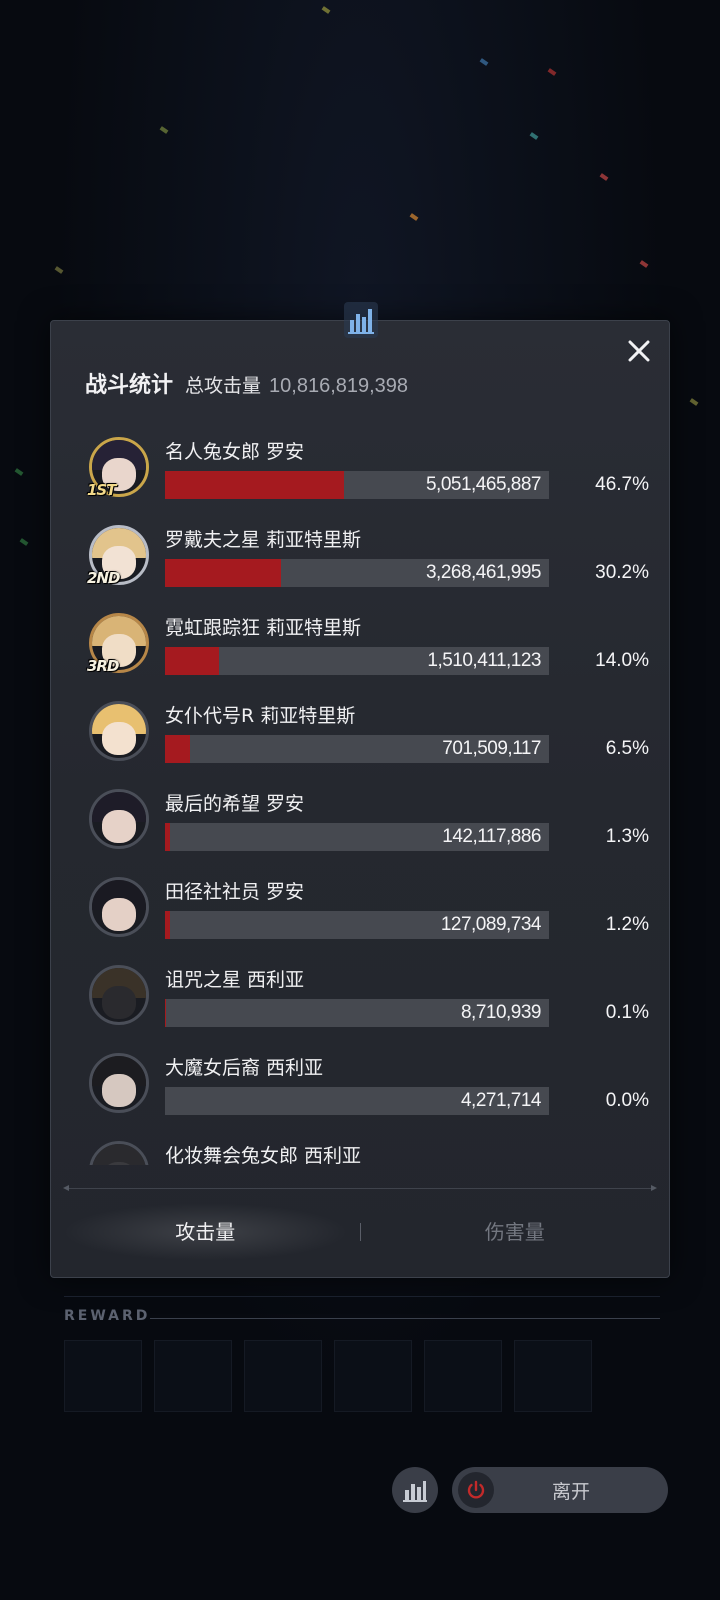 The height and width of the screenshot is (1600, 720). I want to click on damage-bar: 4,271,714, so click(357, 1101).